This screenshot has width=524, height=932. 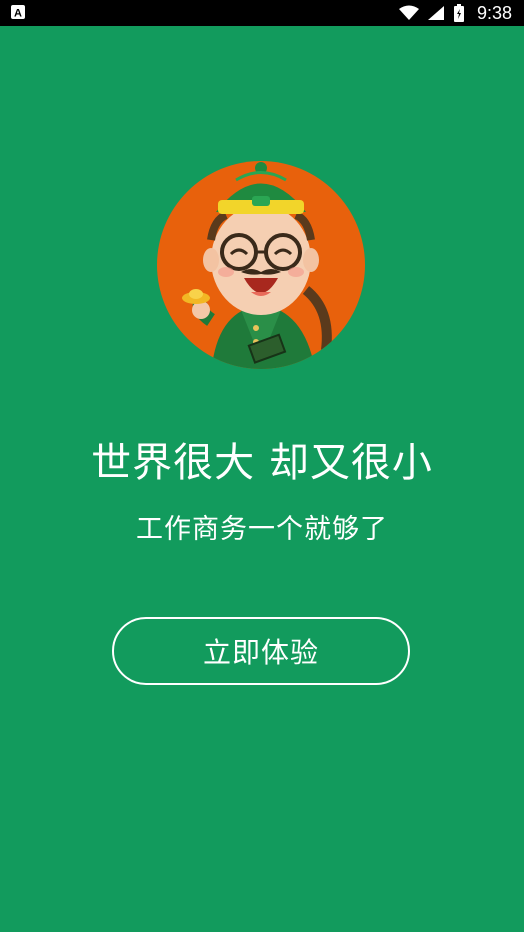 I want to click on svg-text: A, so click(x=18, y=14).